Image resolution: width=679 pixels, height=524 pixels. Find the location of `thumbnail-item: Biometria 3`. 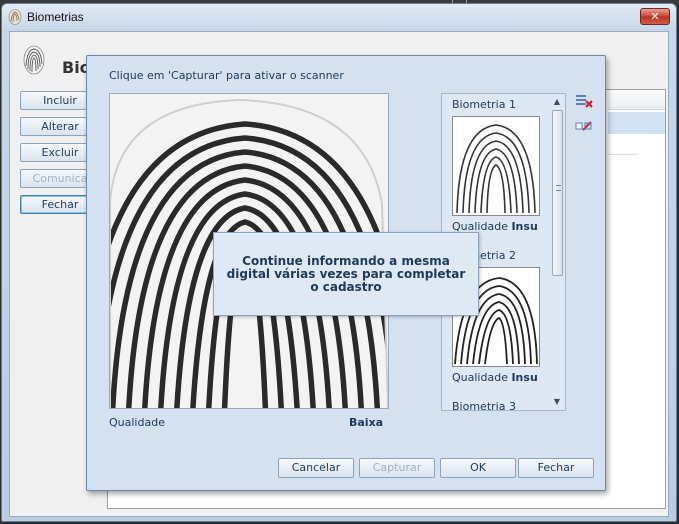

thumbnail-item: Biometria 3 is located at coordinates (498, 405).